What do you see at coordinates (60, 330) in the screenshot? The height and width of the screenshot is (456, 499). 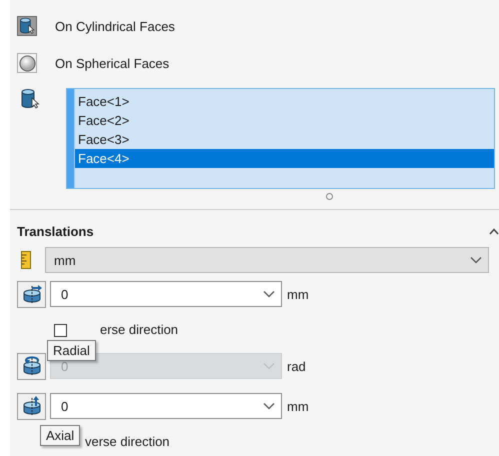 I see `checkbox` at bounding box center [60, 330].